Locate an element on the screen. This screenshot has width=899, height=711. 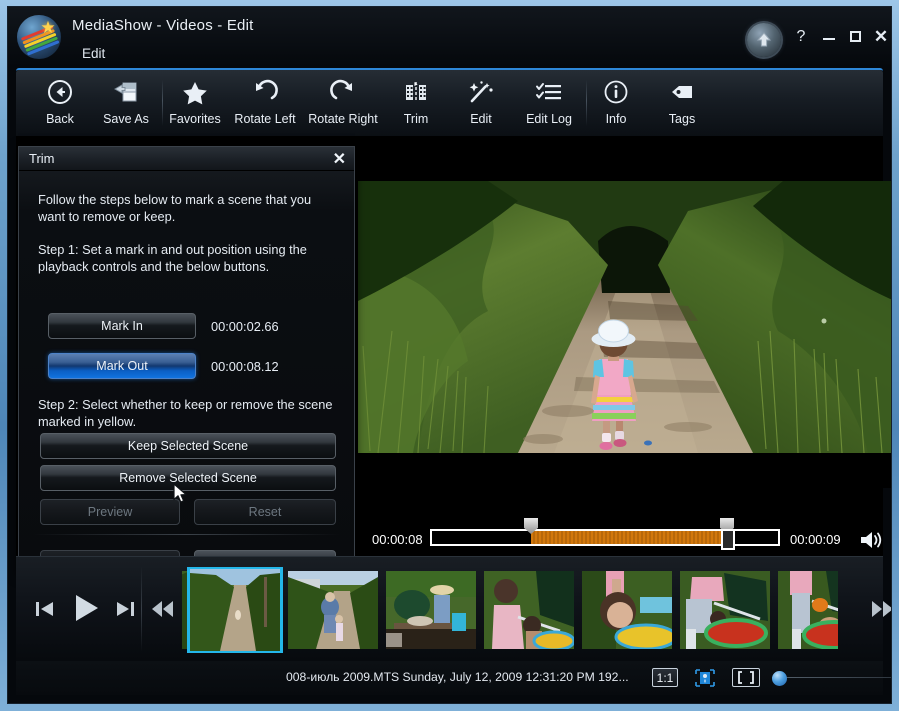
magic-wand-icon is located at coordinates (481, 92).